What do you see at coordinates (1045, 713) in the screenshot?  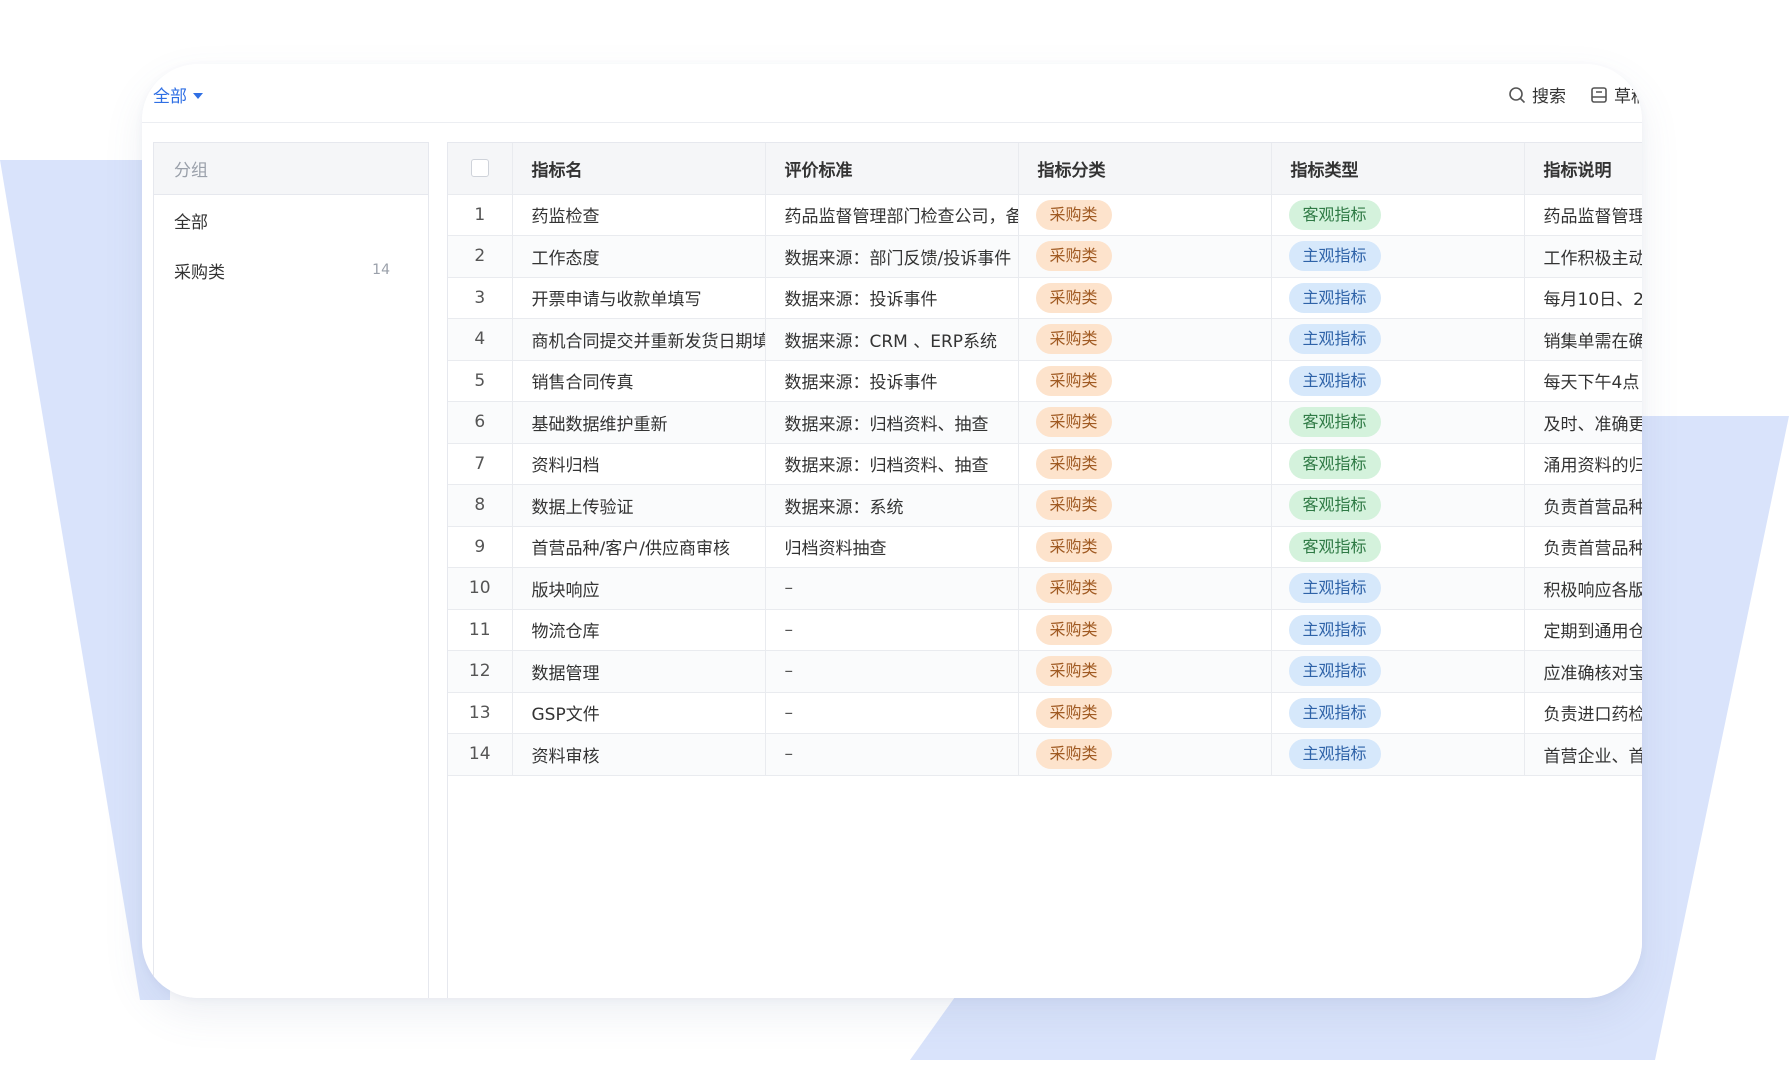 I see `table-row: 13 GSP文件 – 采购类 主观指标 负责进口药检` at bounding box center [1045, 713].